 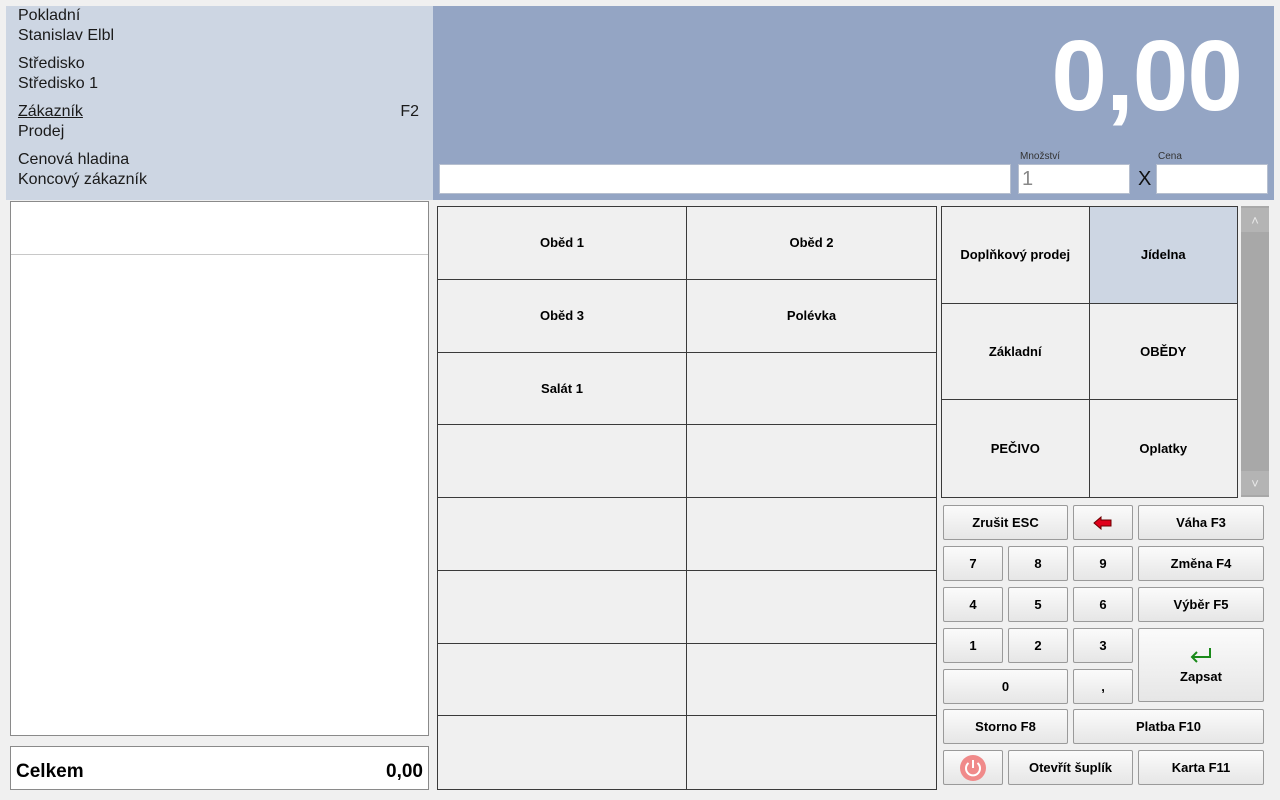 What do you see at coordinates (1201, 665) in the screenshot?
I see `write-button: Zapsat` at bounding box center [1201, 665].